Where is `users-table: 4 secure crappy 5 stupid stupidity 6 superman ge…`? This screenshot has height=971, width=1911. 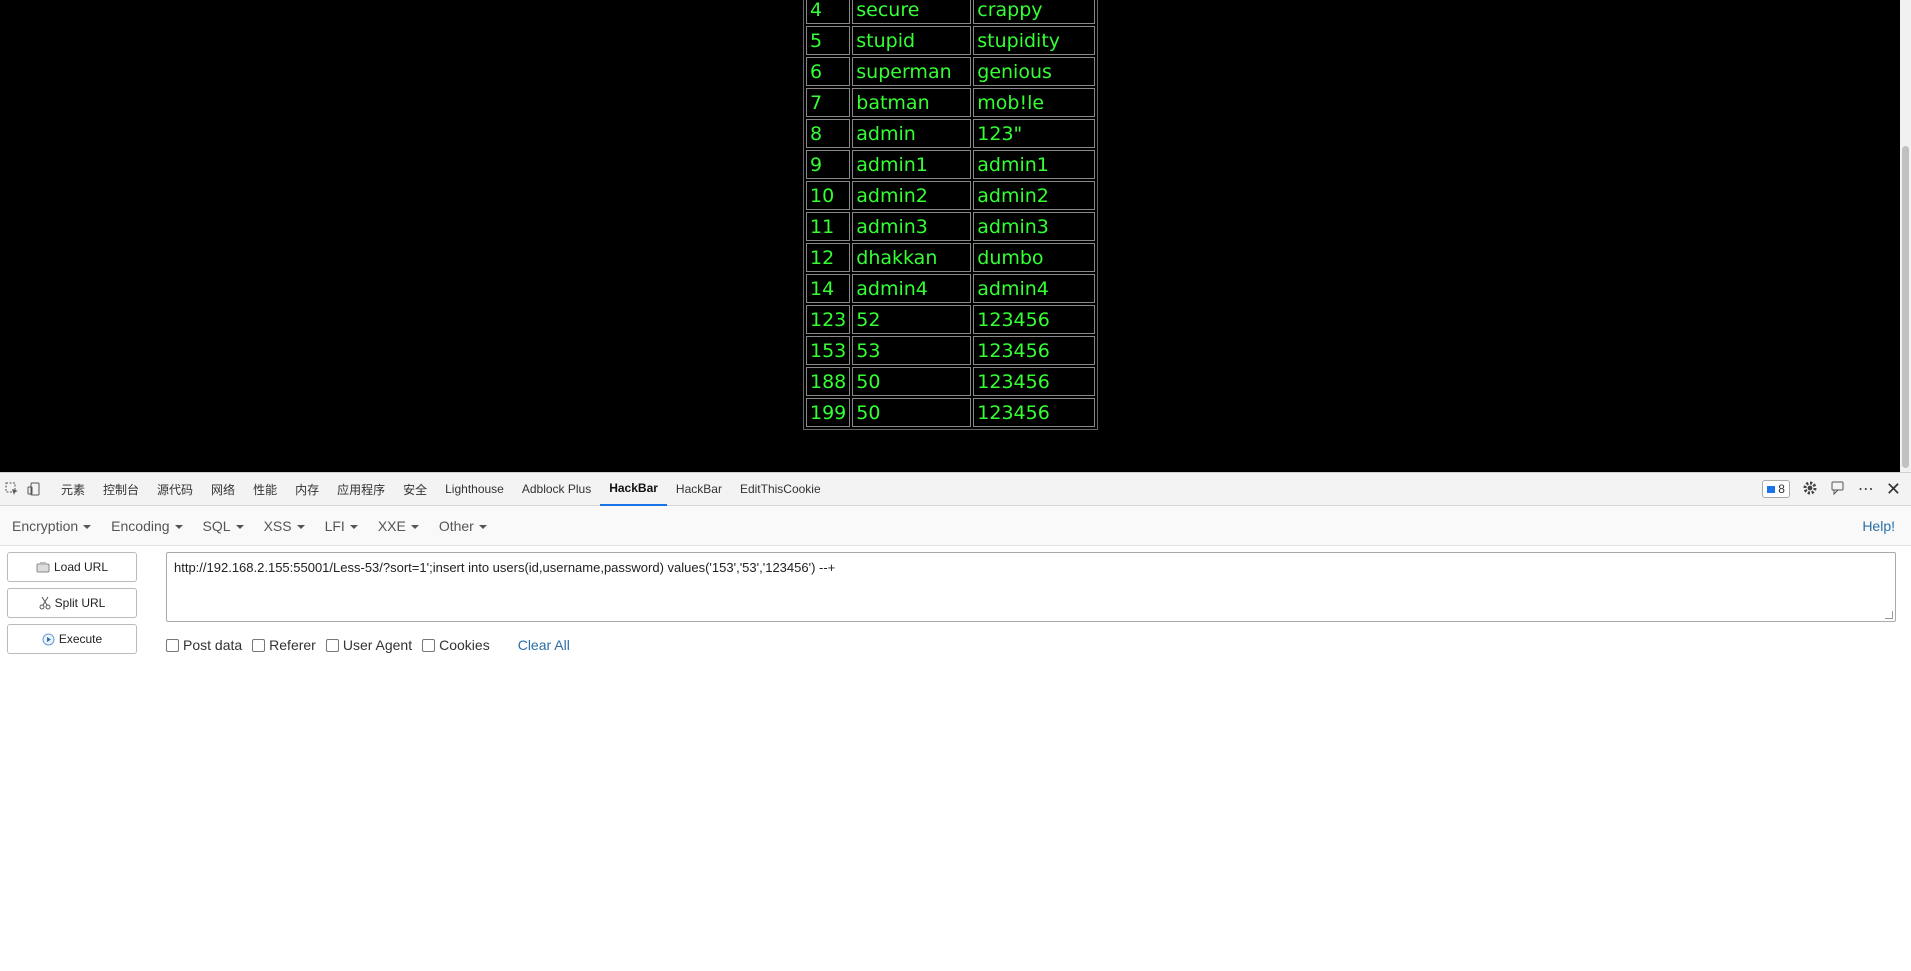 users-table: 4 secure crappy 5 stupid stupidity 6 superman ge… is located at coordinates (951, 215).